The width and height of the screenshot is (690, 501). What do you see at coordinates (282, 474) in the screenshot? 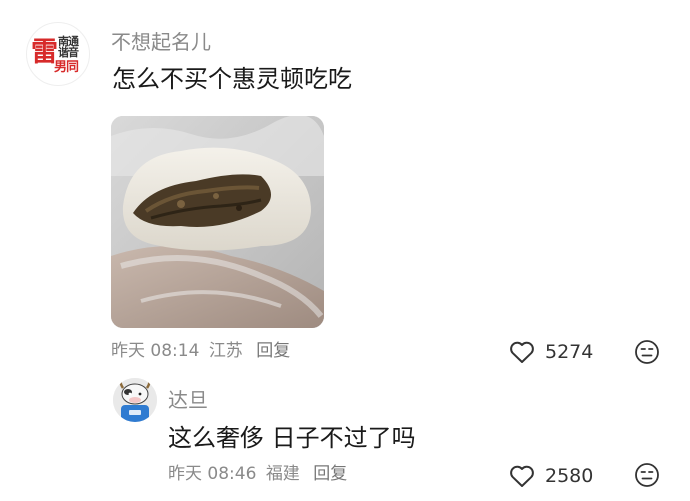
I see `reply-location: 福建` at bounding box center [282, 474].